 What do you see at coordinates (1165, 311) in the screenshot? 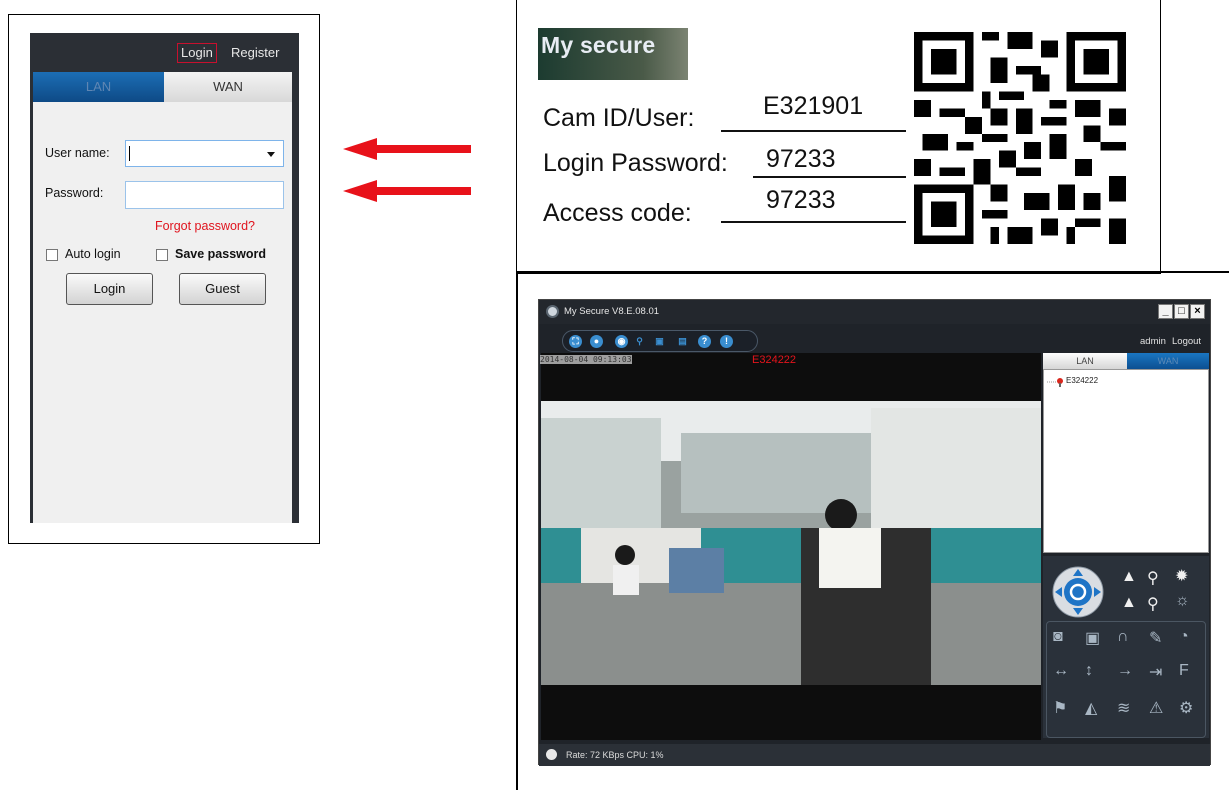
I see `minimize-icon: _` at bounding box center [1165, 311].